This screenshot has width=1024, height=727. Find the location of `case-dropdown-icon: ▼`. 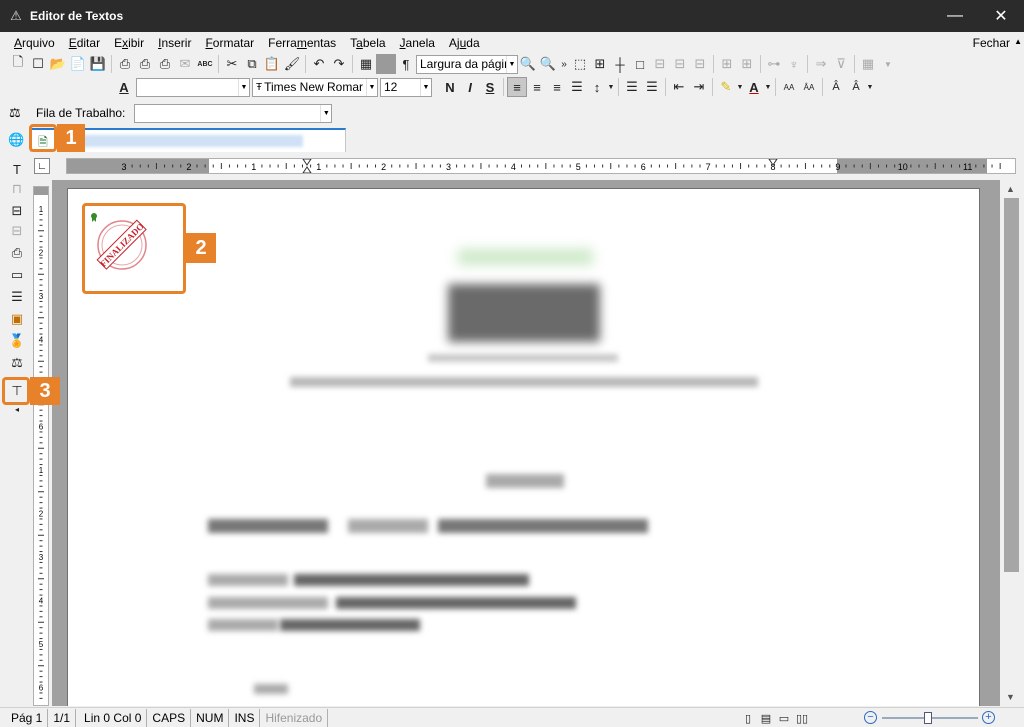

case-dropdown-icon: ▼ is located at coordinates (870, 87).